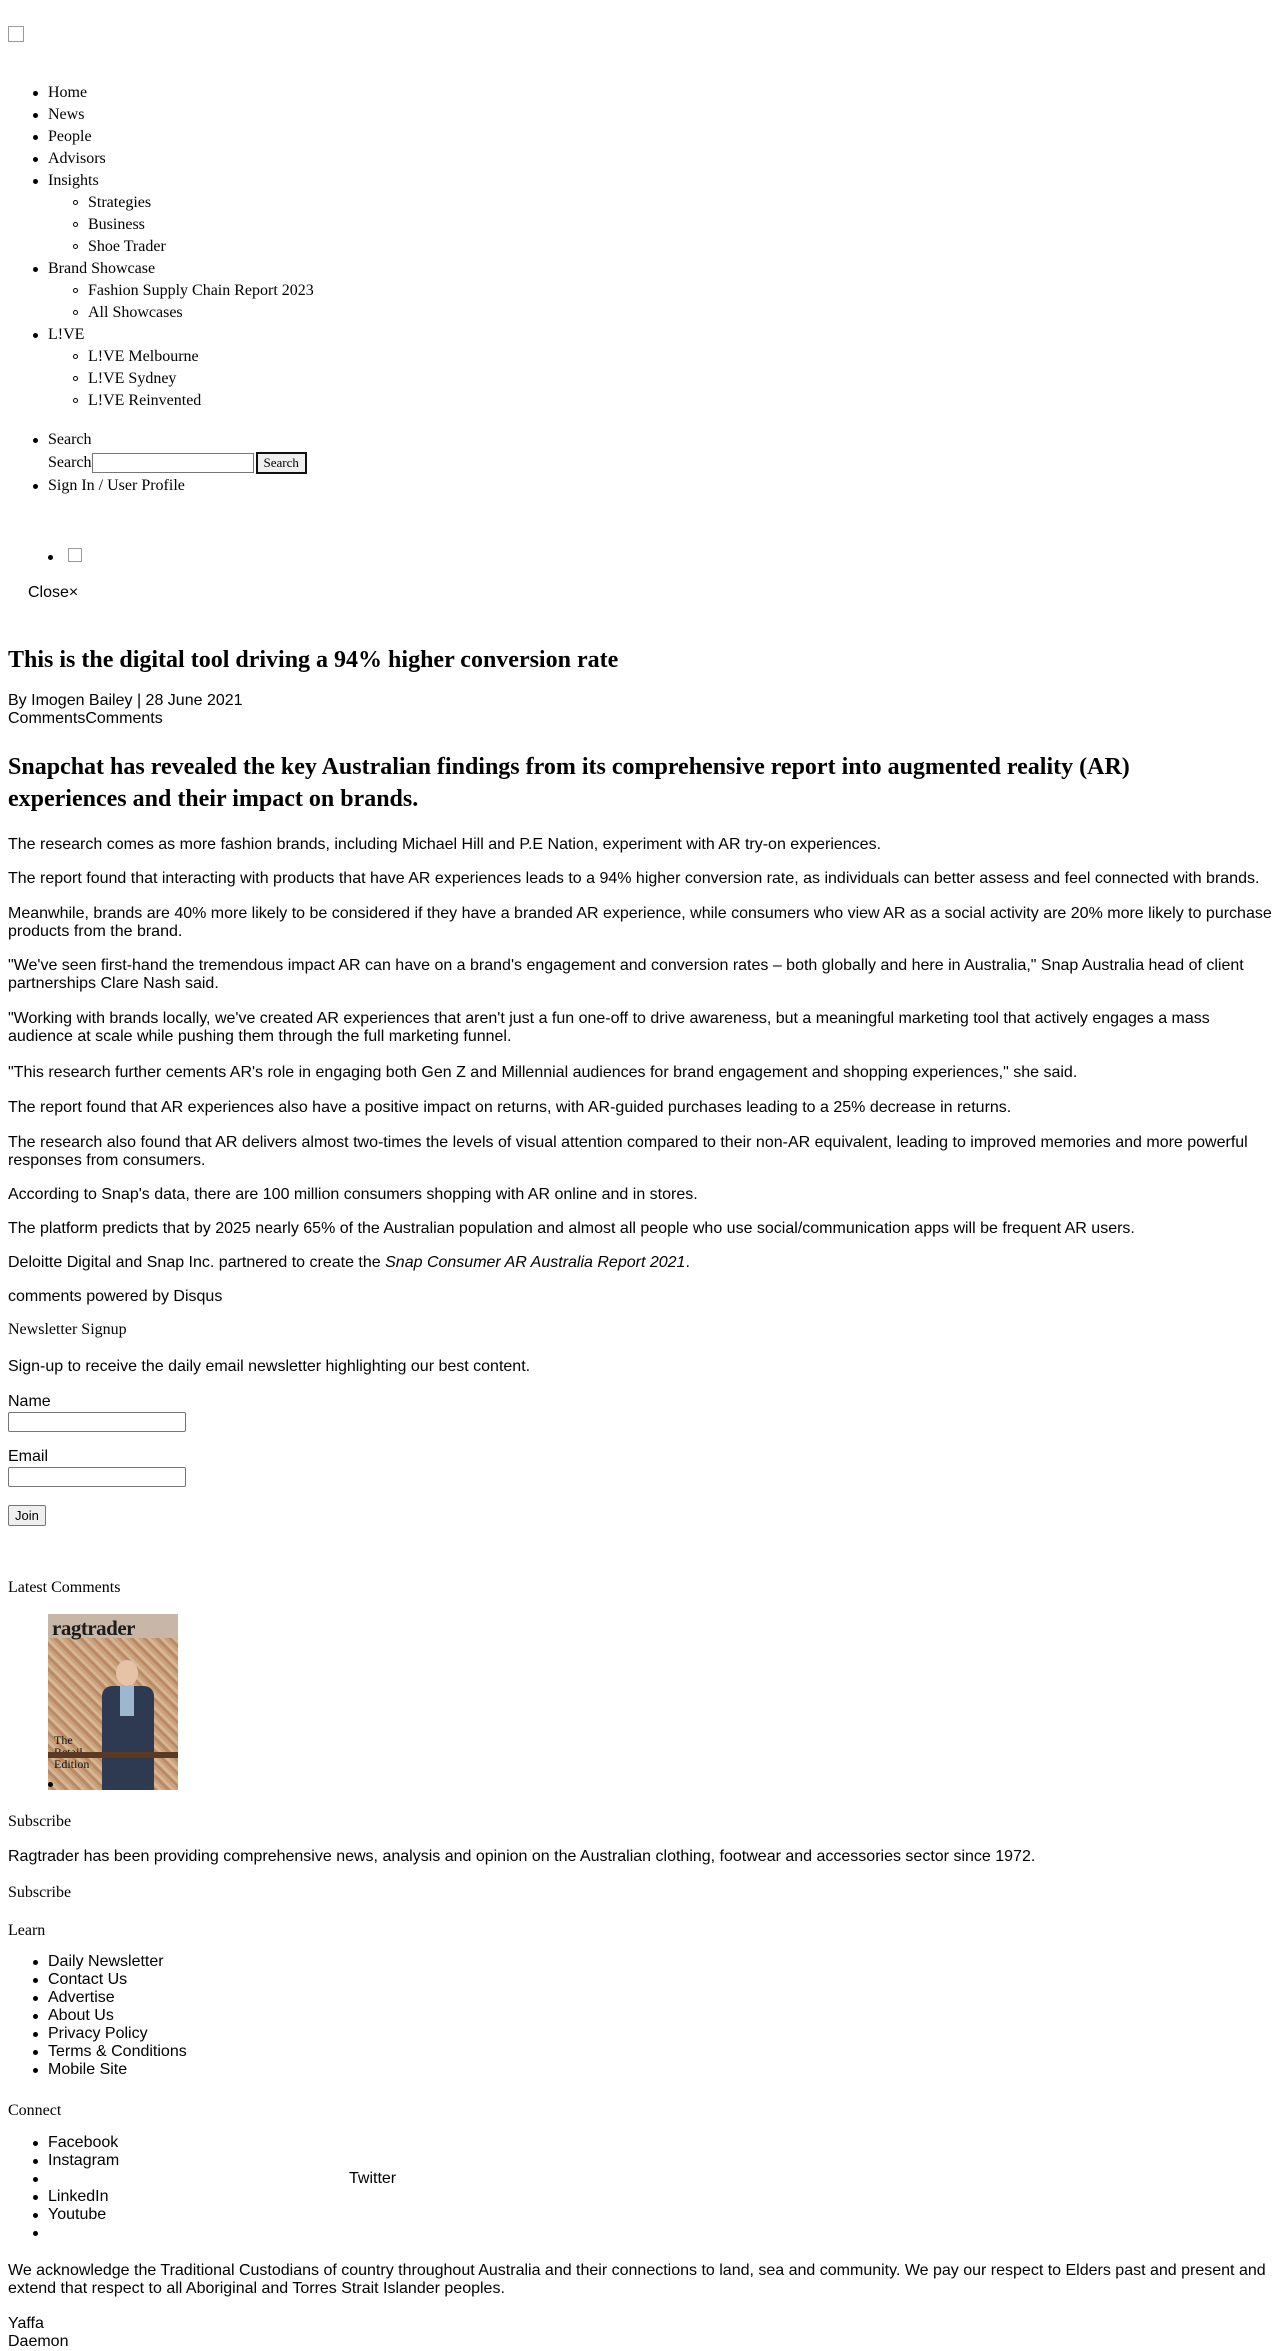 This screenshot has width=1280, height=2351. Describe the element at coordinates (281, 463) in the screenshot. I see `search-button: Search` at that location.